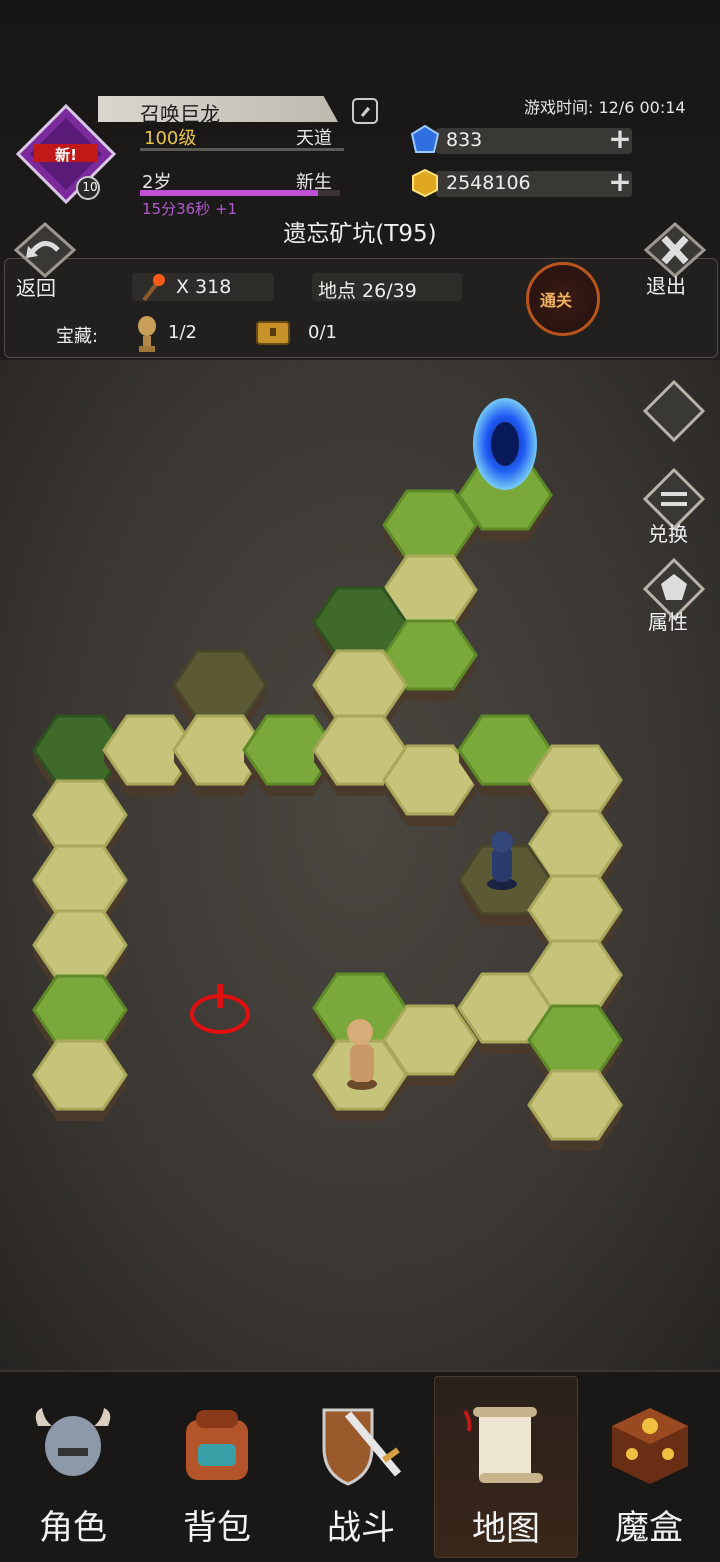  Describe the element at coordinates (425, 183) in the screenshot. I see `gold-coin-icon` at that location.